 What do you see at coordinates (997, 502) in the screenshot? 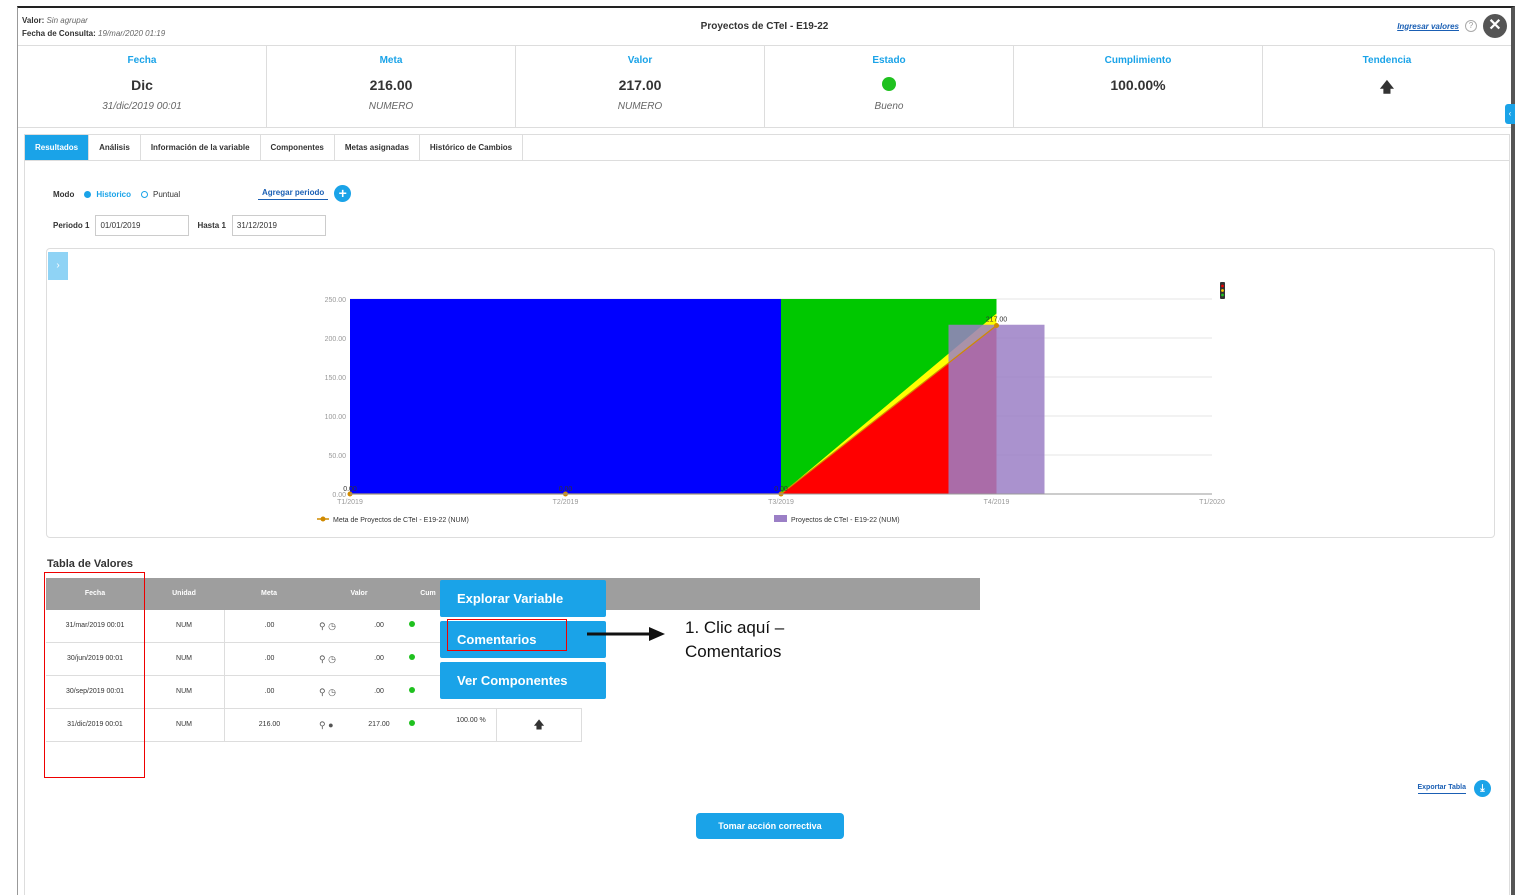
I see `x-tick-label: T4/2019` at bounding box center [997, 502].